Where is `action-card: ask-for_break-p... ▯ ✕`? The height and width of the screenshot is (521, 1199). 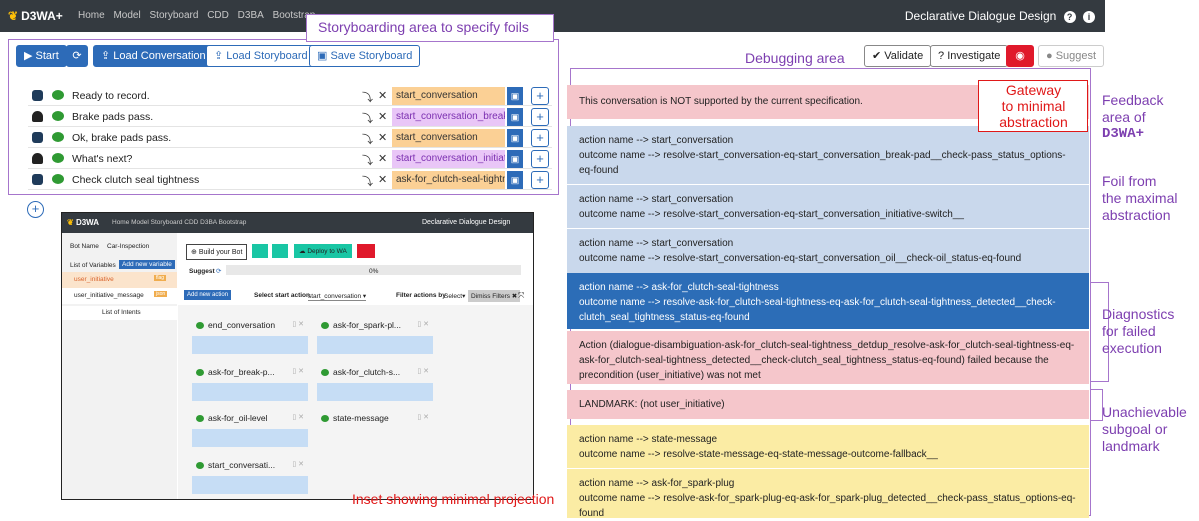 action-card: ask-for_break-p... ▯ ✕ is located at coordinates (250, 383).